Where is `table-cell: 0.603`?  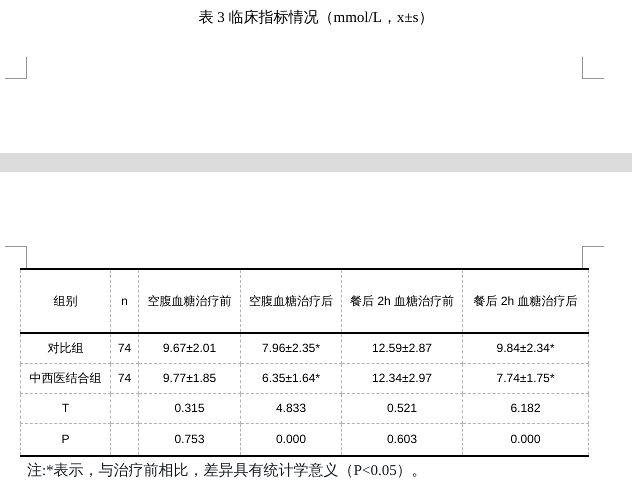
table-cell: 0.603 is located at coordinates (402, 439).